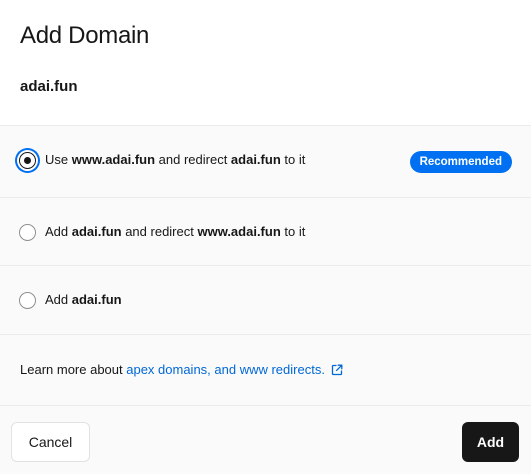 This screenshot has height=474, width=531. Describe the element at coordinates (85, 35) in the screenshot. I see `dialog-title: Add Domain` at that location.